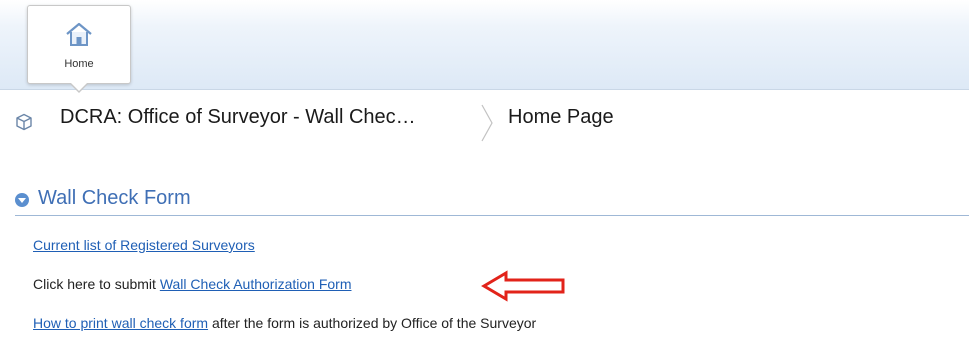  What do you see at coordinates (487, 123) in the screenshot?
I see `breadcrumb-separator-icon` at bounding box center [487, 123].